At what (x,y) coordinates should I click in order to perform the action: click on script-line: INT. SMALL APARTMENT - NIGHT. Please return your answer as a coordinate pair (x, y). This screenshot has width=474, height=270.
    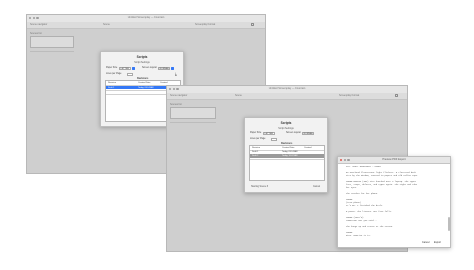
    Looking at the image, I should click on (363, 166).